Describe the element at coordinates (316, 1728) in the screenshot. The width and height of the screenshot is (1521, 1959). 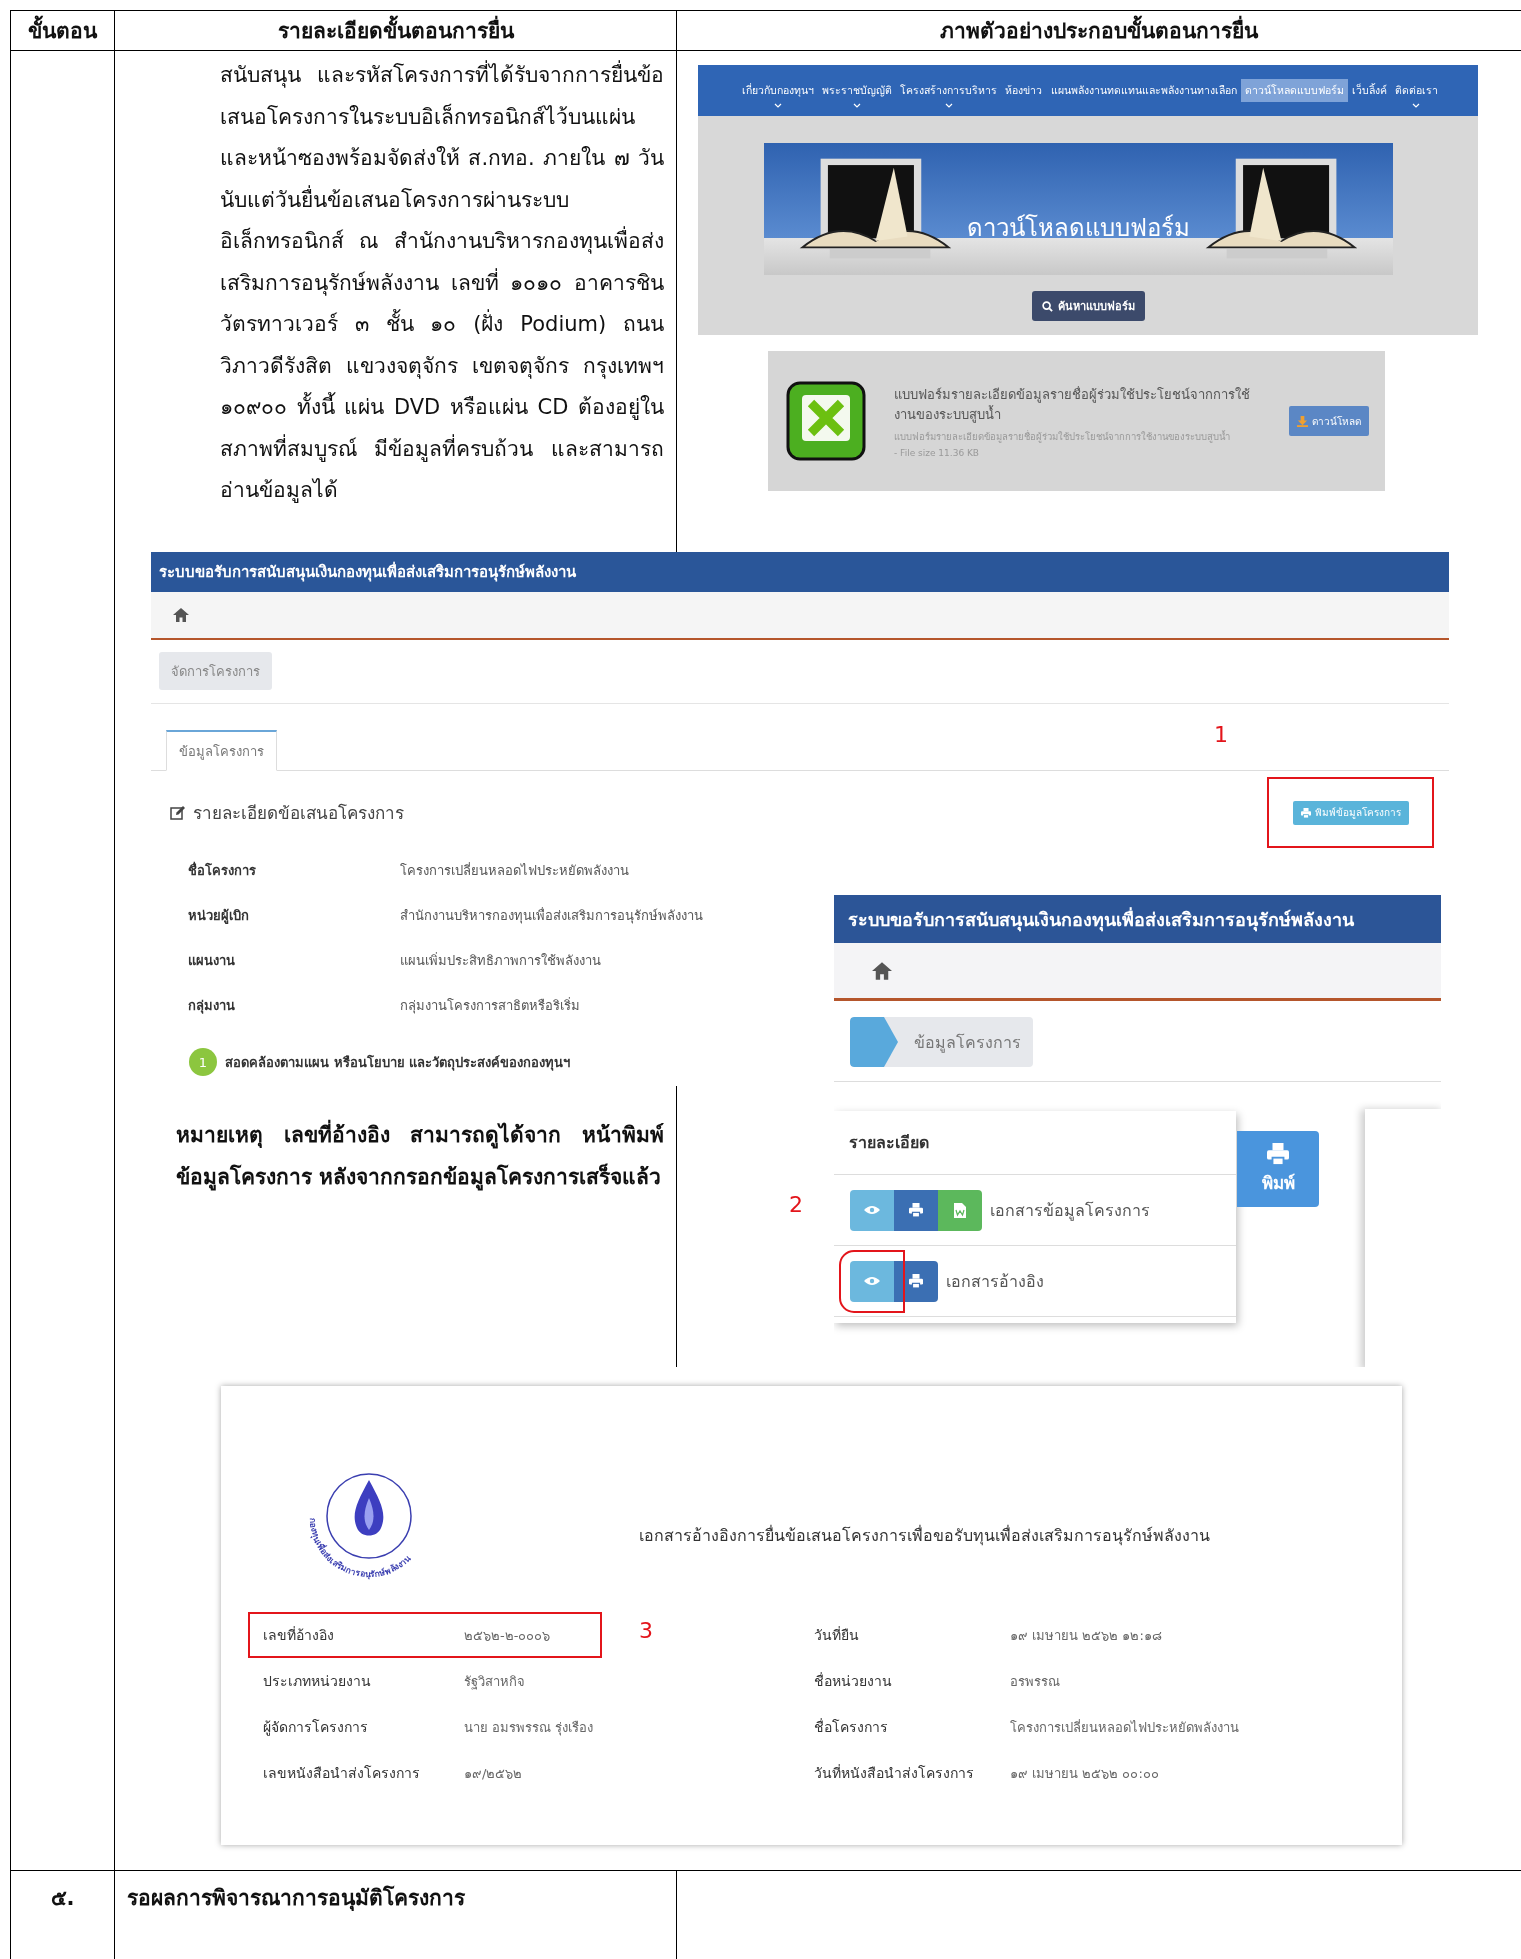
I see `field-label: ผู้จัดการโครงการ` at that location.